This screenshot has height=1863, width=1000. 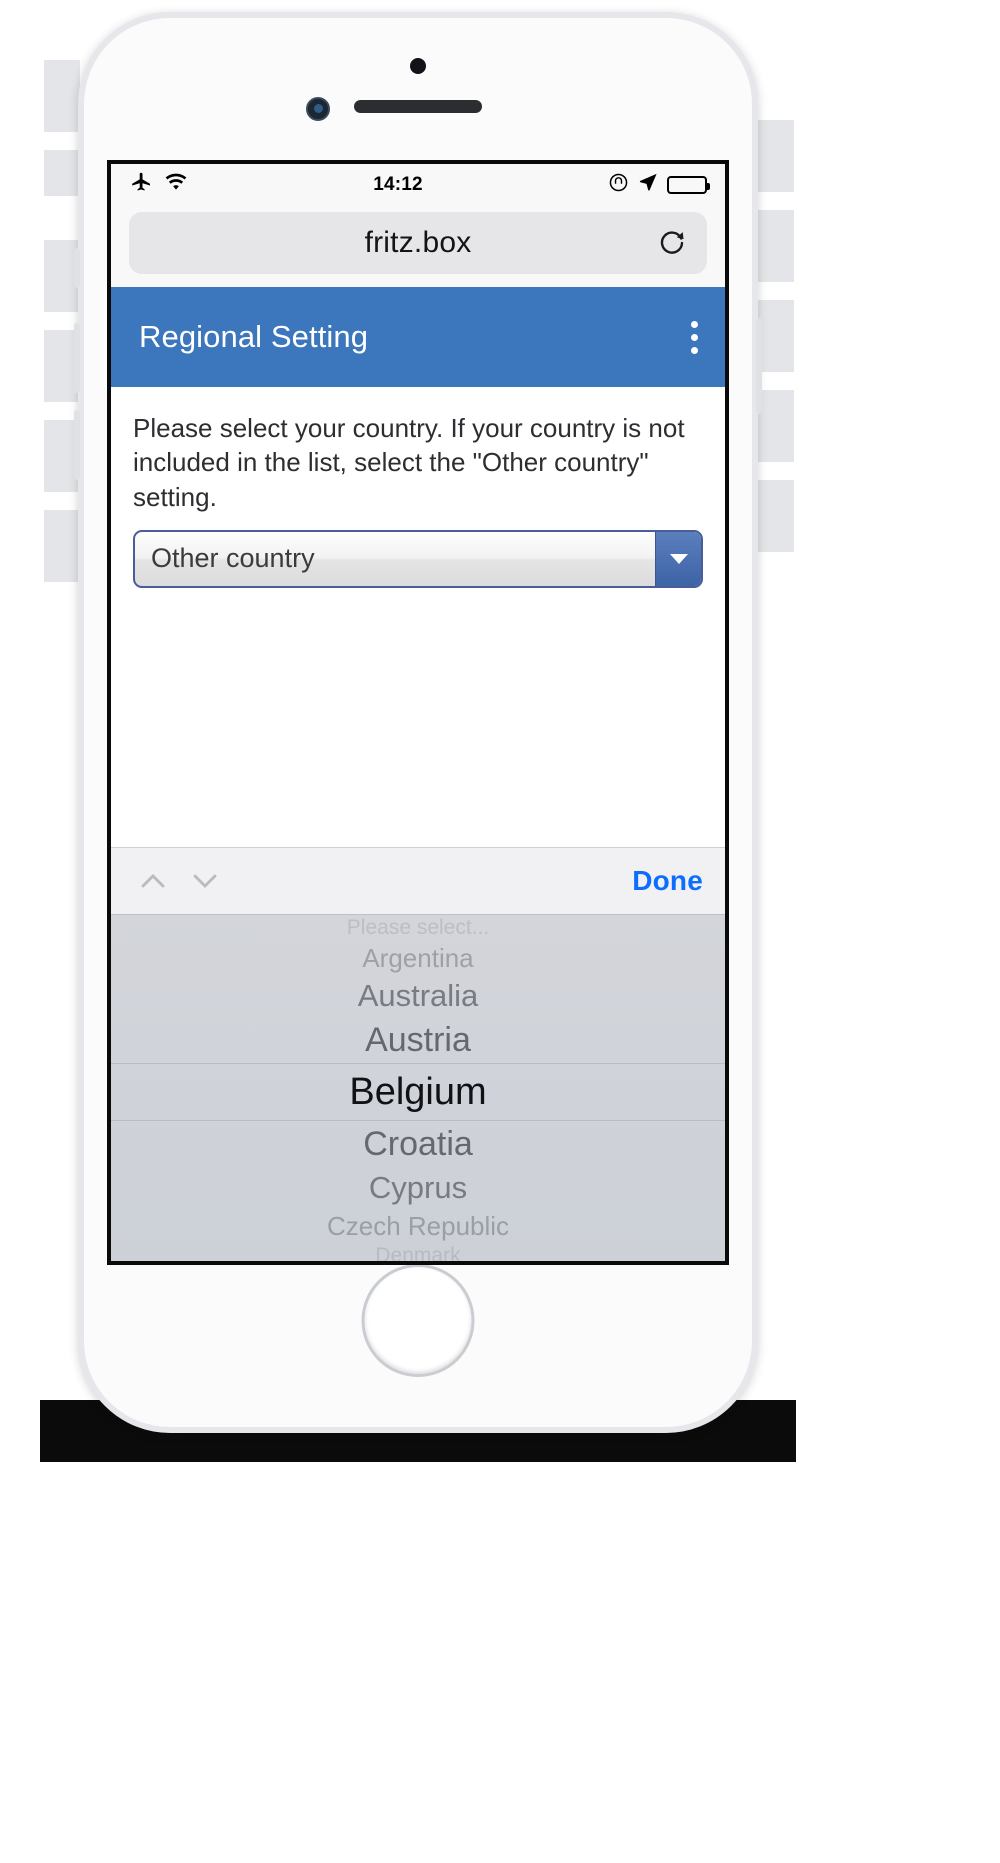 What do you see at coordinates (418, 1252) in the screenshot?
I see `picker-item: Denmark` at bounding box center [418, 1252].